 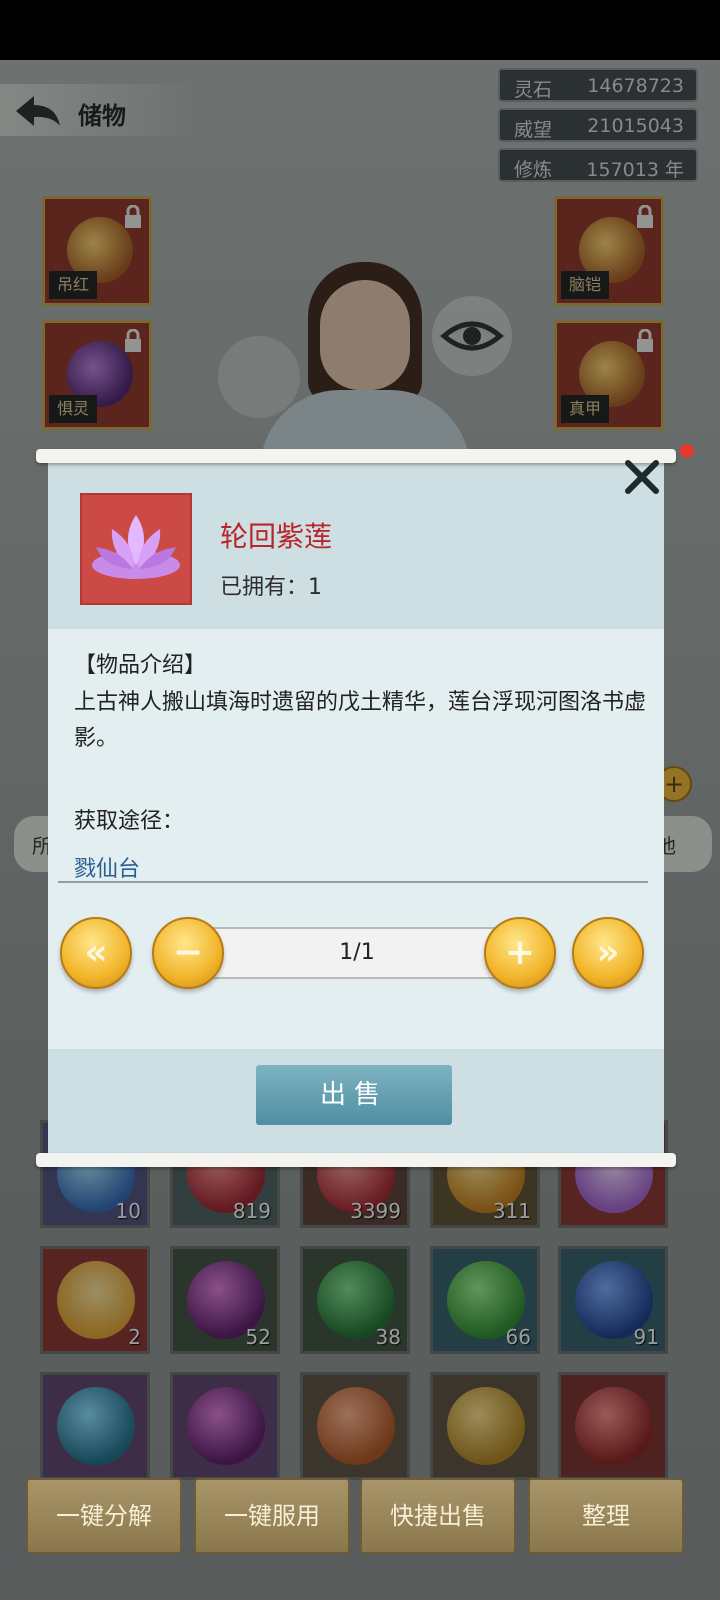 I want to click on button-label: 一键服用, so click(x=272, y=1516).